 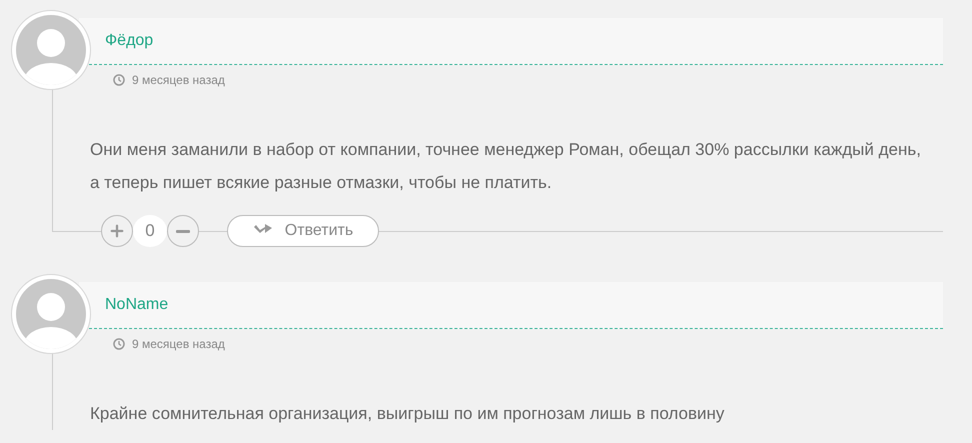 I want to click on author-name: Фёдор, so click(x=129, y=41).